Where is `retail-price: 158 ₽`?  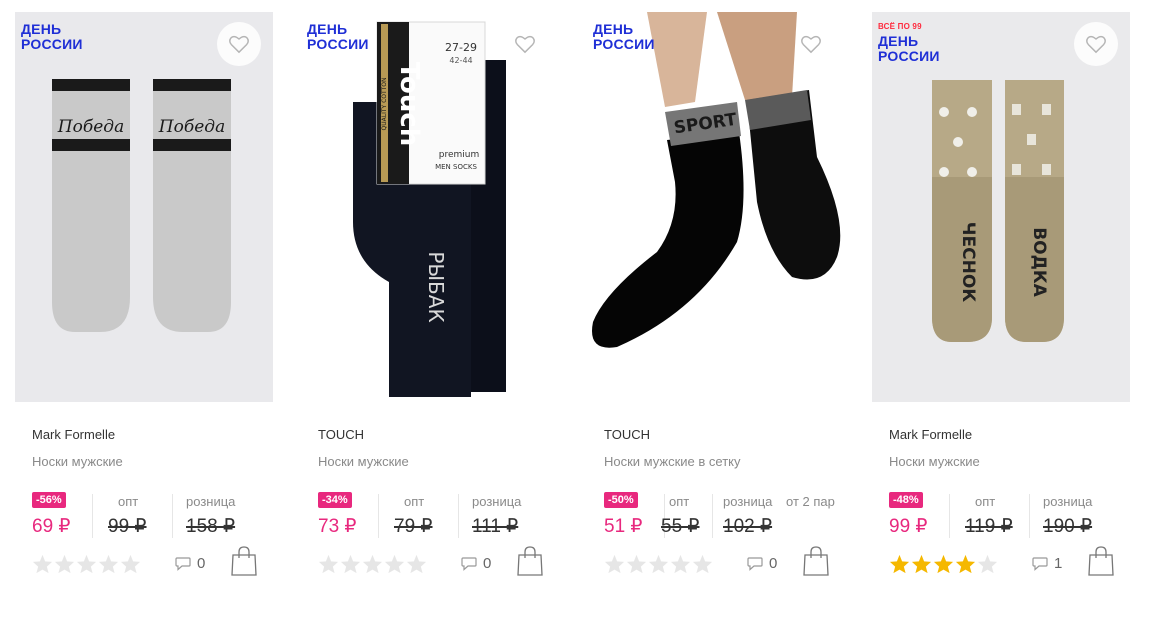 retail-price: 158 ₽ is located at coordinates (211, 526).